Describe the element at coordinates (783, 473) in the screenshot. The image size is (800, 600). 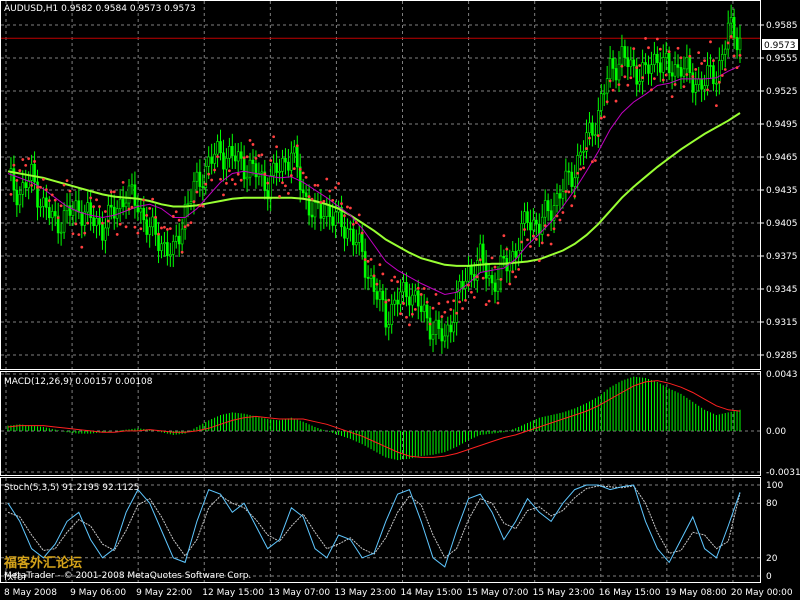
I see `macd-y-tick-label: -0.0031` at that location.